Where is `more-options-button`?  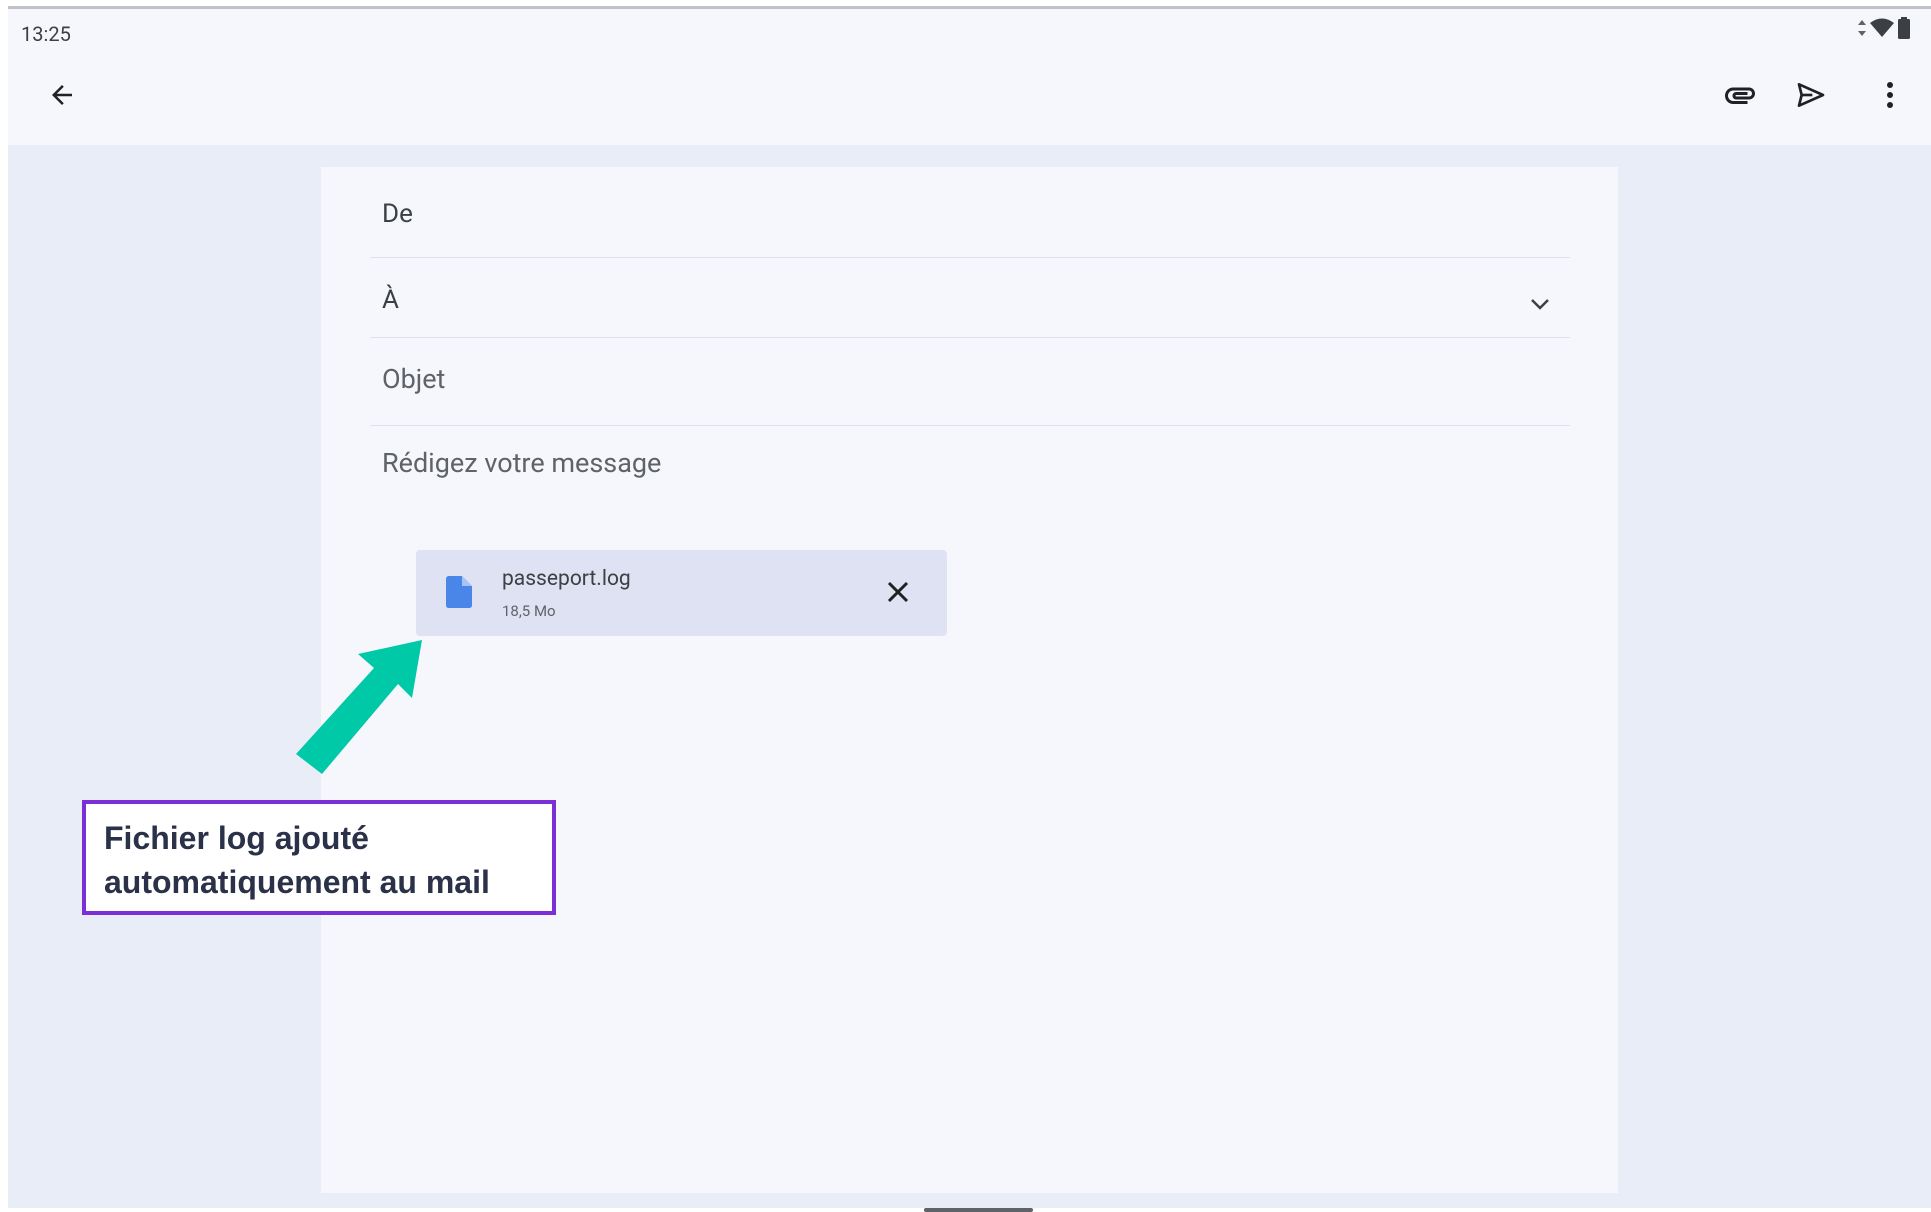
more-options-button is located at coordinates (1890, 97).